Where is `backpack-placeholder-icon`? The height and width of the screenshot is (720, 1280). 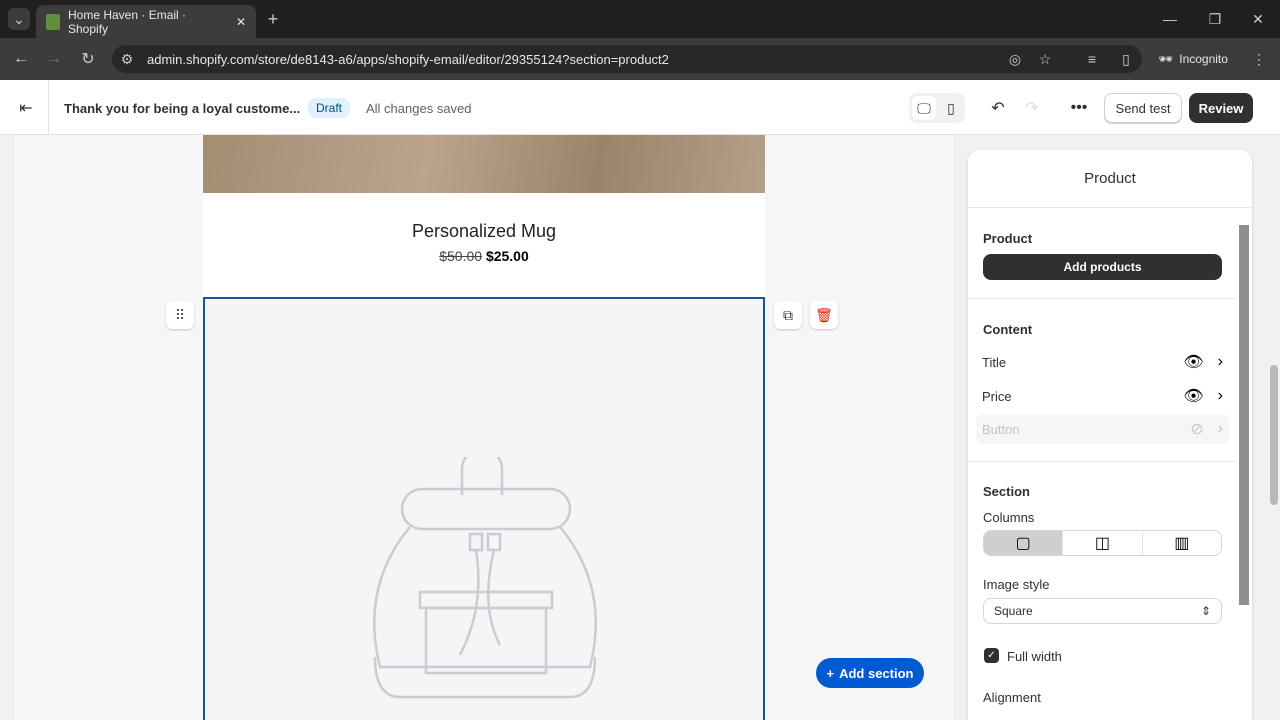
backpack-placeholder-icon is located at coordinates (485, 578).